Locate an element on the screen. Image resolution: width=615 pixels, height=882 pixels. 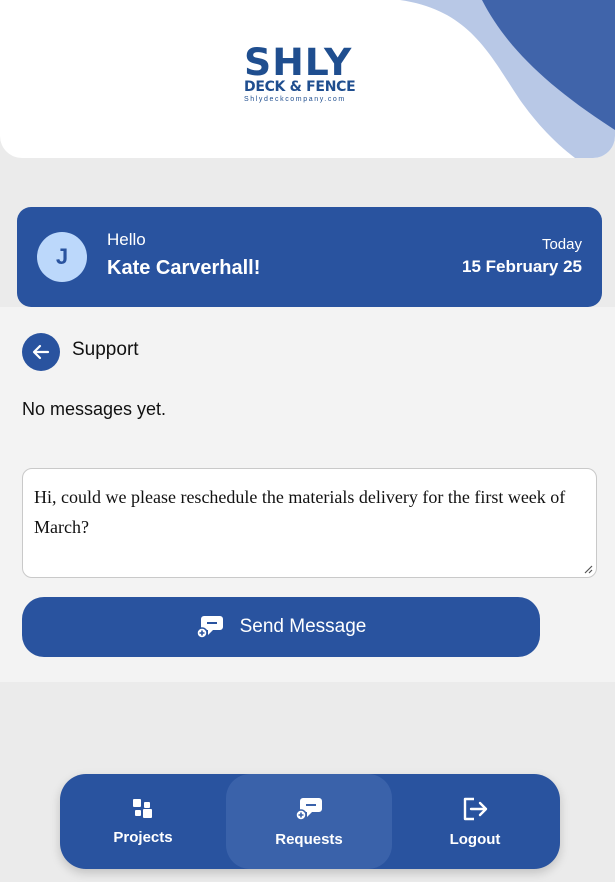
today-label: Today is located at coordinates (561, 244).